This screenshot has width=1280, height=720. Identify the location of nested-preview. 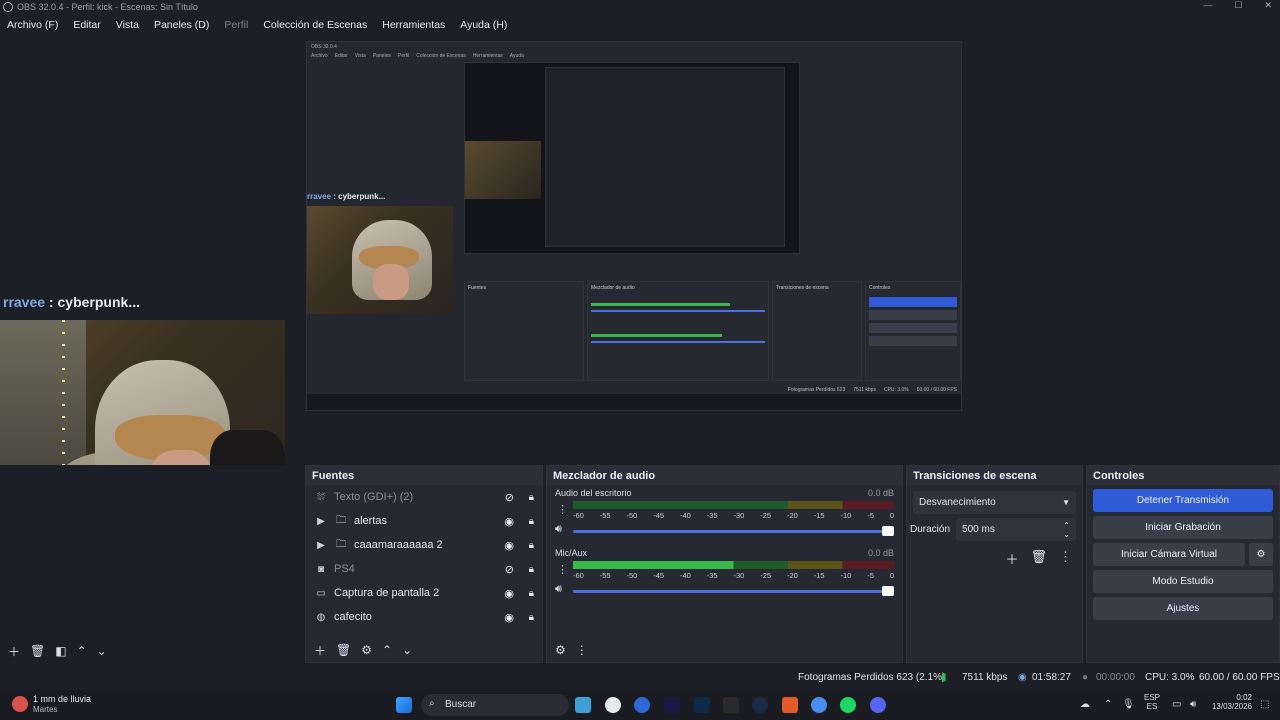
(632, 158).